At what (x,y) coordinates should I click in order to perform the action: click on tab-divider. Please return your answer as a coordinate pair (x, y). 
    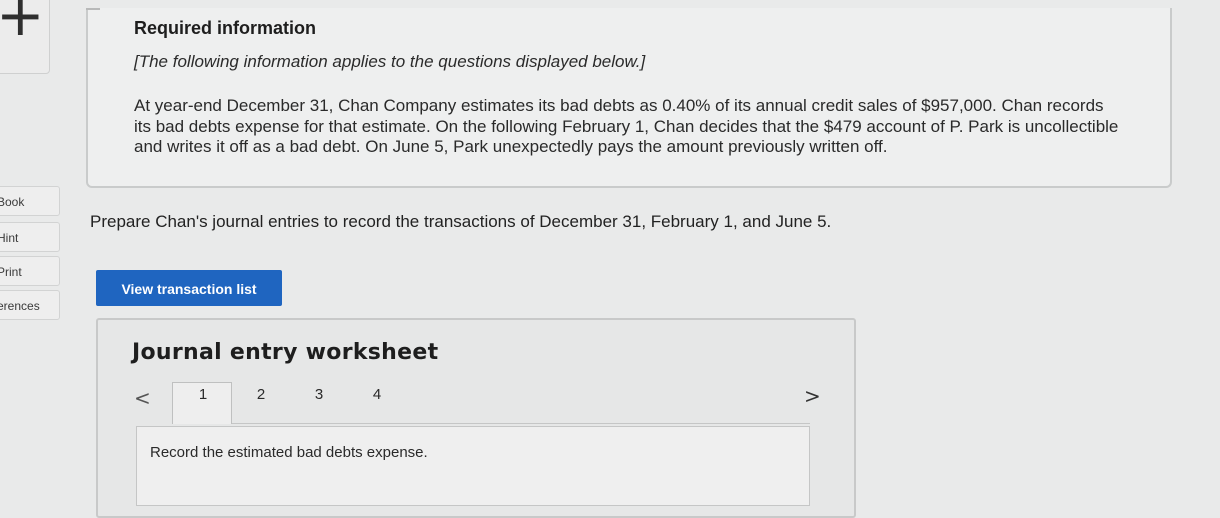
    Looking at the image, I should click on (521, 423).